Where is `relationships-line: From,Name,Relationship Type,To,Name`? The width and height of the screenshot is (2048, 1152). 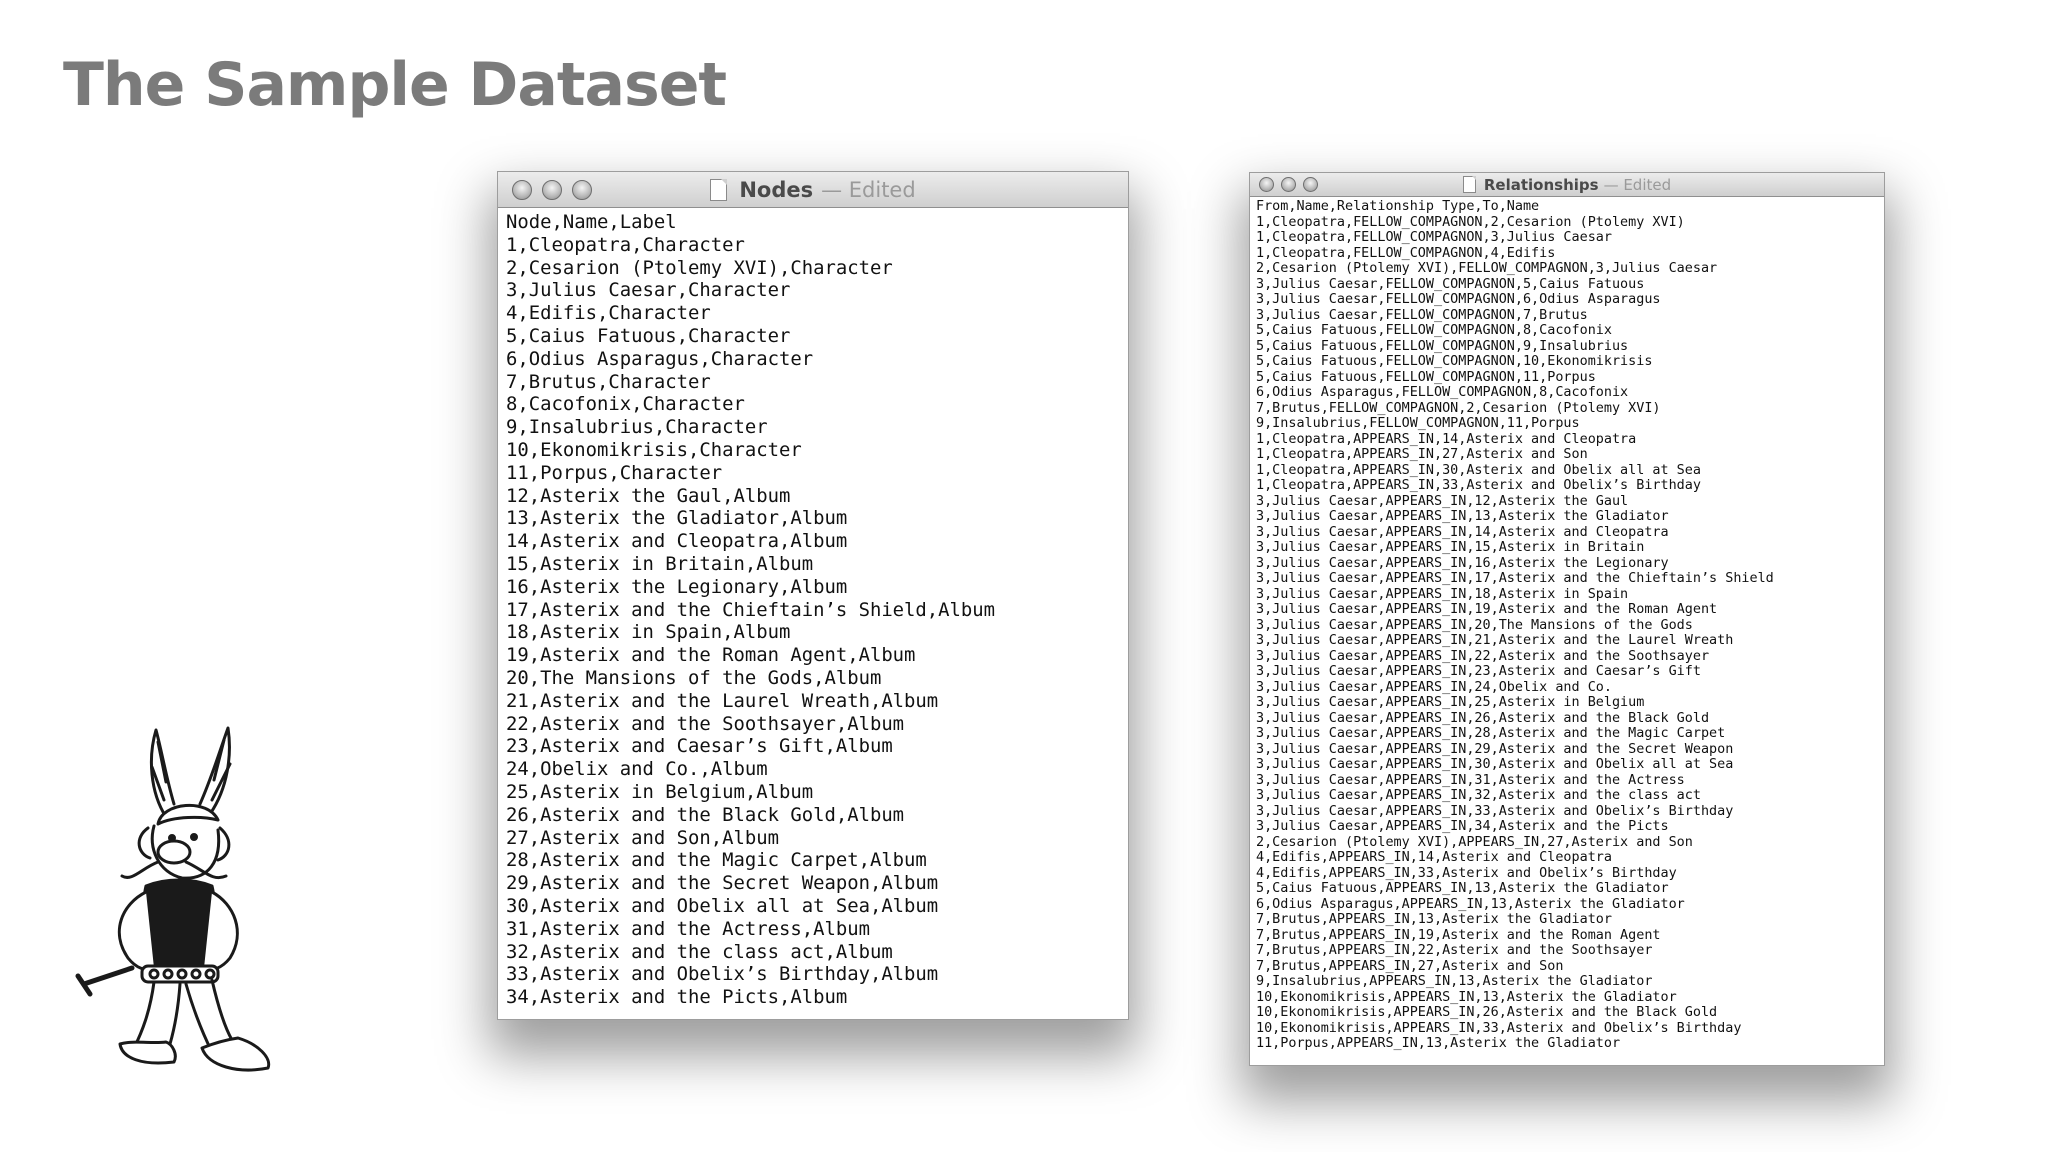
relationships-line: From,Name,Relationship Type,To,Name is located at coordinates (1398, 206).